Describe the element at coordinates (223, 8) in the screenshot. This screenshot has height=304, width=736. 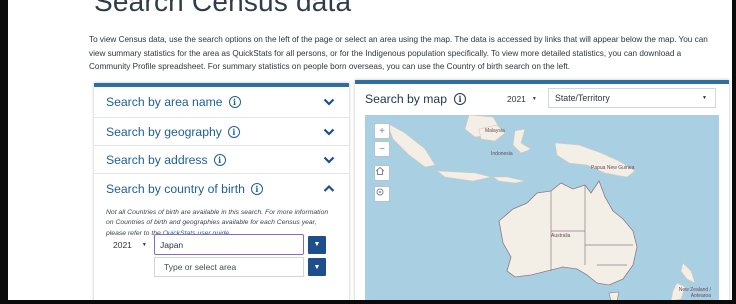
I see `page-title: Search Census data` at that location.